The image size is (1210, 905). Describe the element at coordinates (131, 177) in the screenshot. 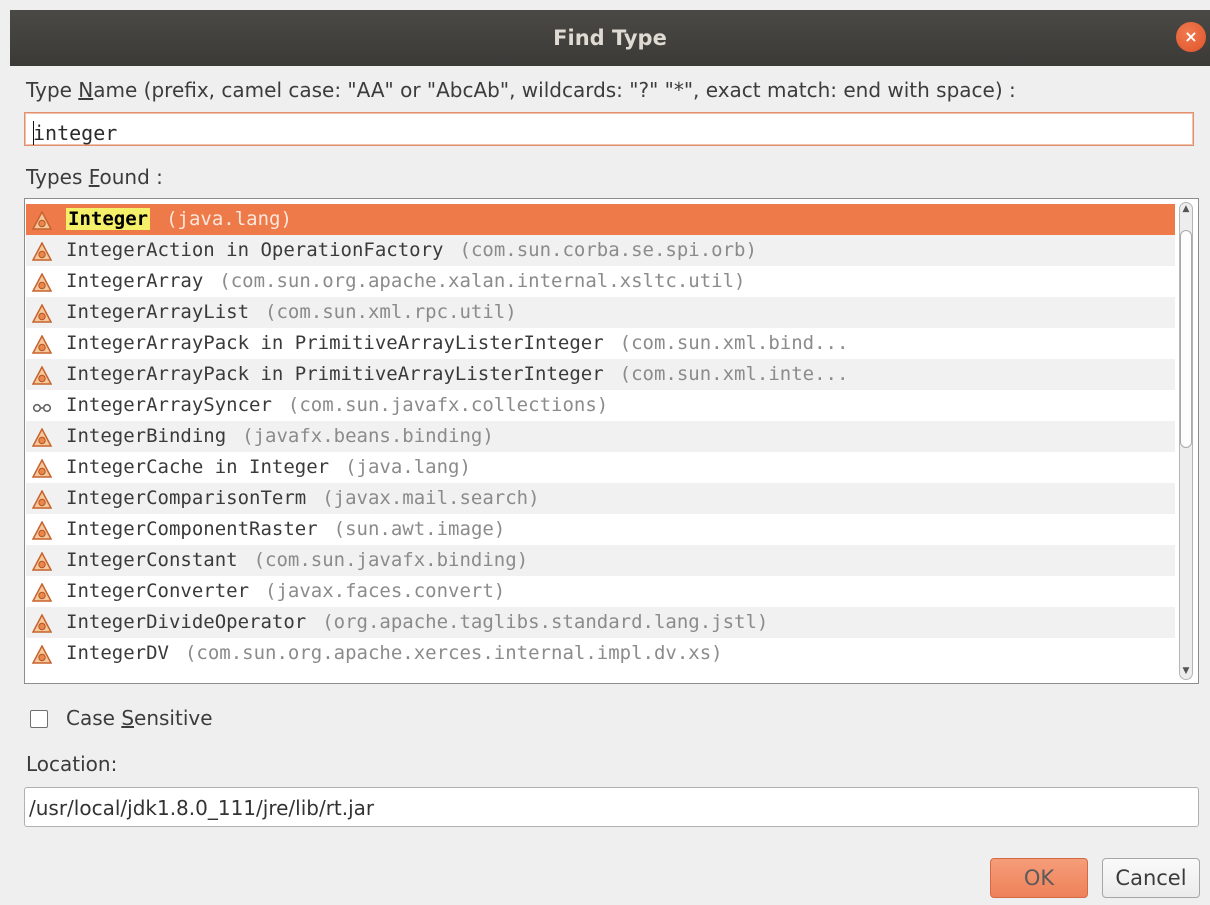

I see `types-found-label-post: ound :` at that location.